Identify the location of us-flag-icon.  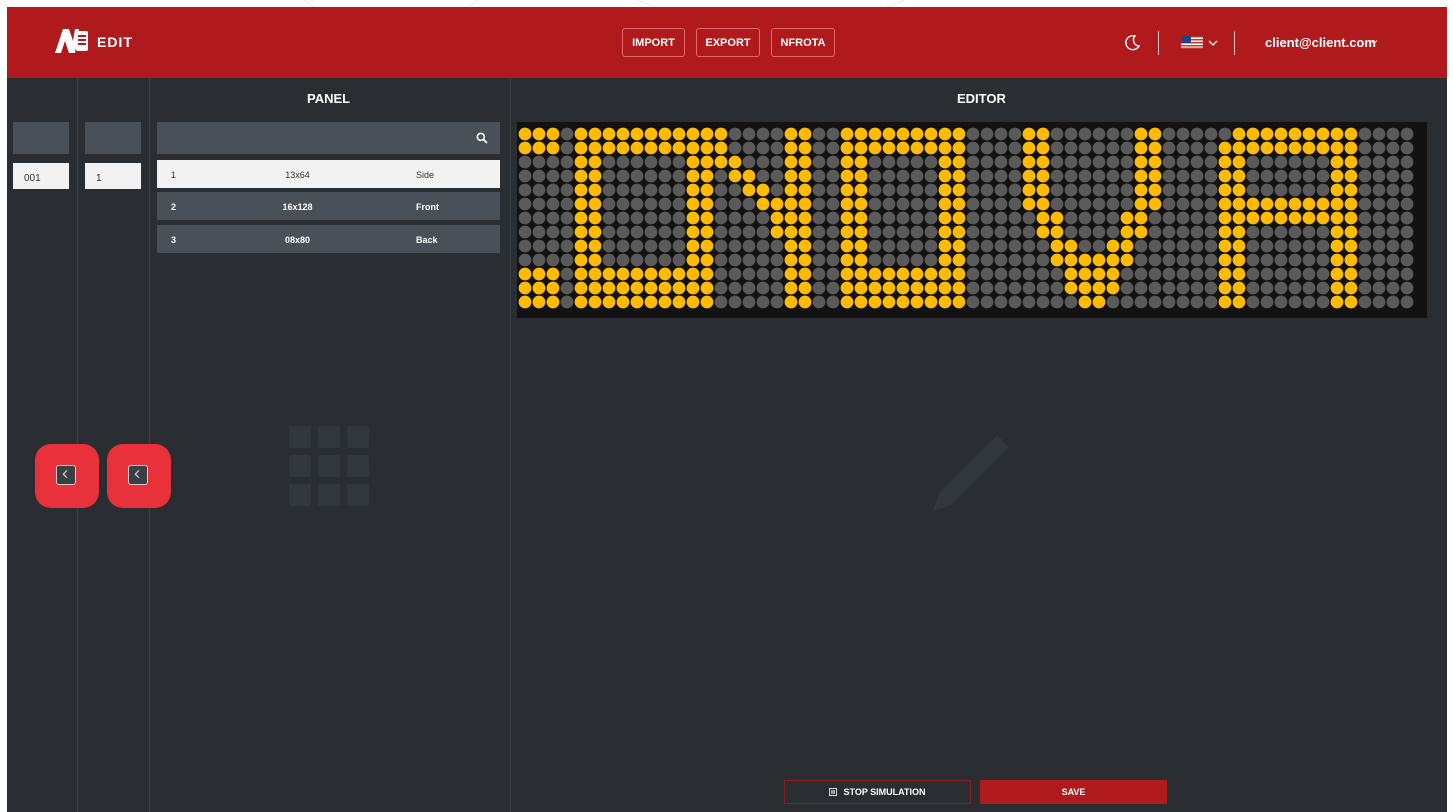
(1192, 42).